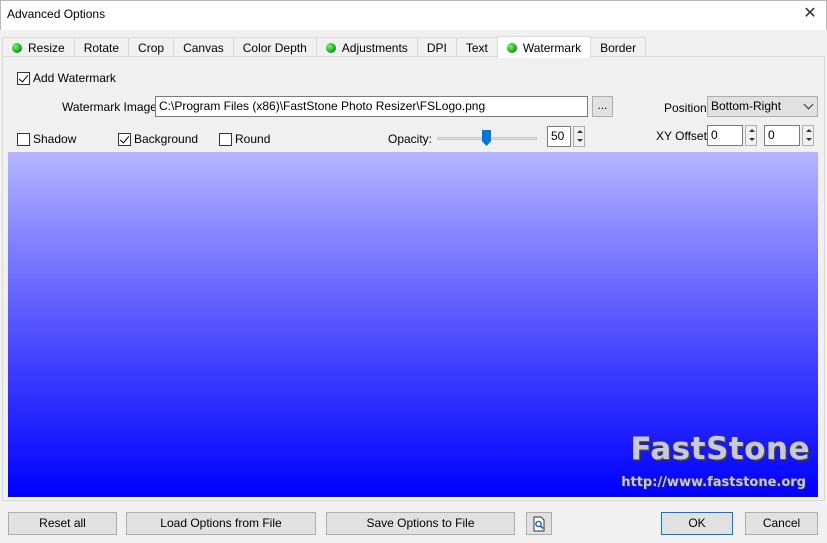  I want to click on checkbox-label: Add Watermark, so click(74, 78).